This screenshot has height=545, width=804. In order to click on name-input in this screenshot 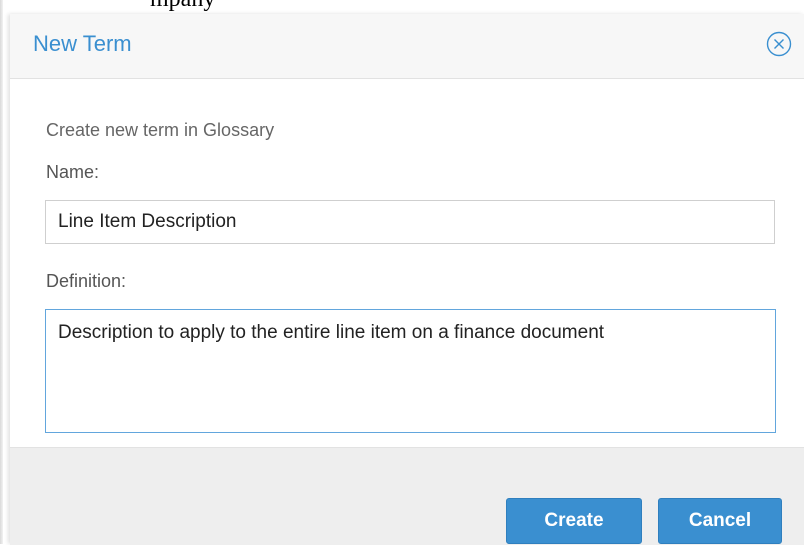, I will do `click(410, 222)`.